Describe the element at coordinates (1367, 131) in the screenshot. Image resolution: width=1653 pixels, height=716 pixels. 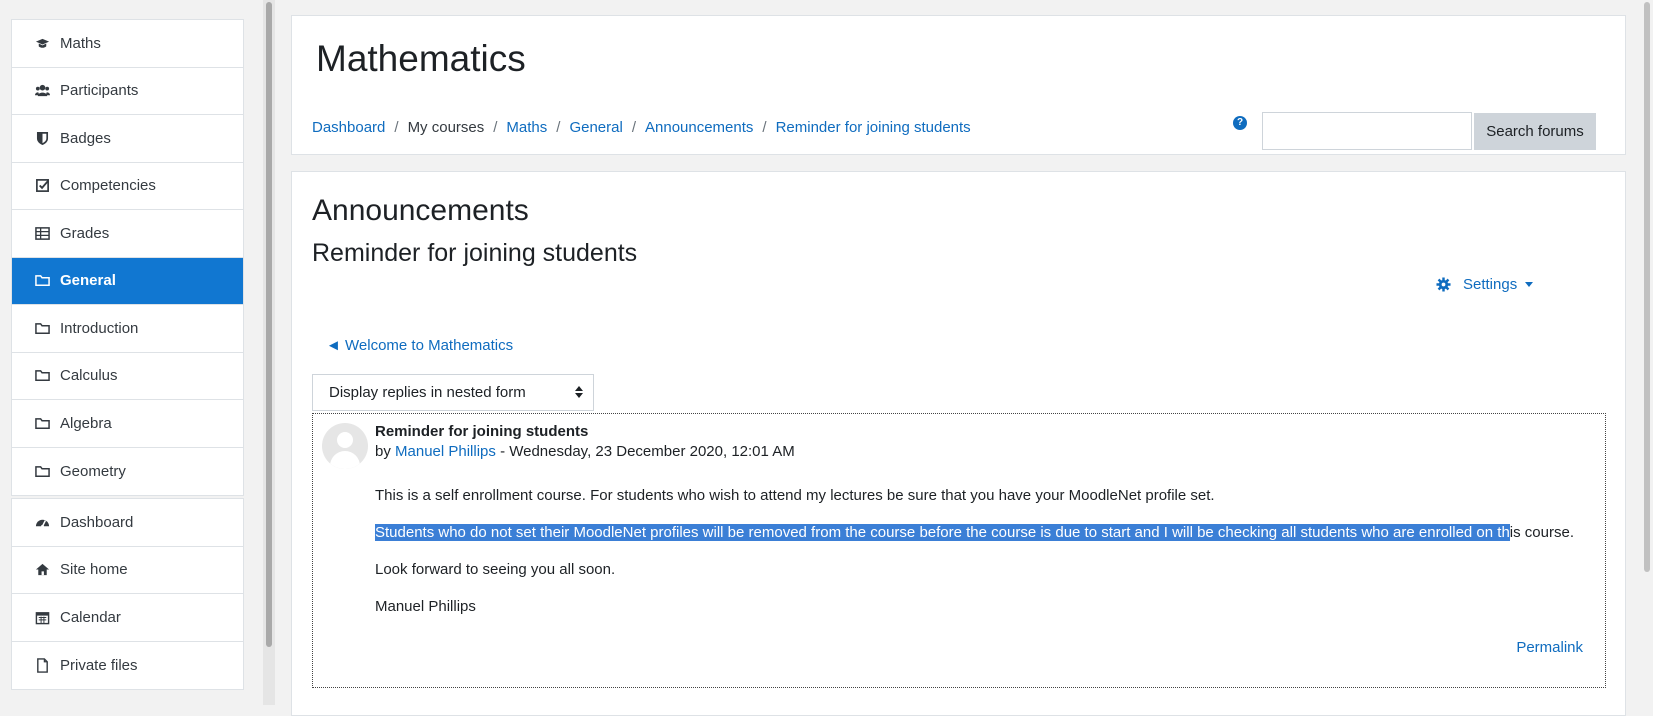
I see `search-forums-input` at that location.